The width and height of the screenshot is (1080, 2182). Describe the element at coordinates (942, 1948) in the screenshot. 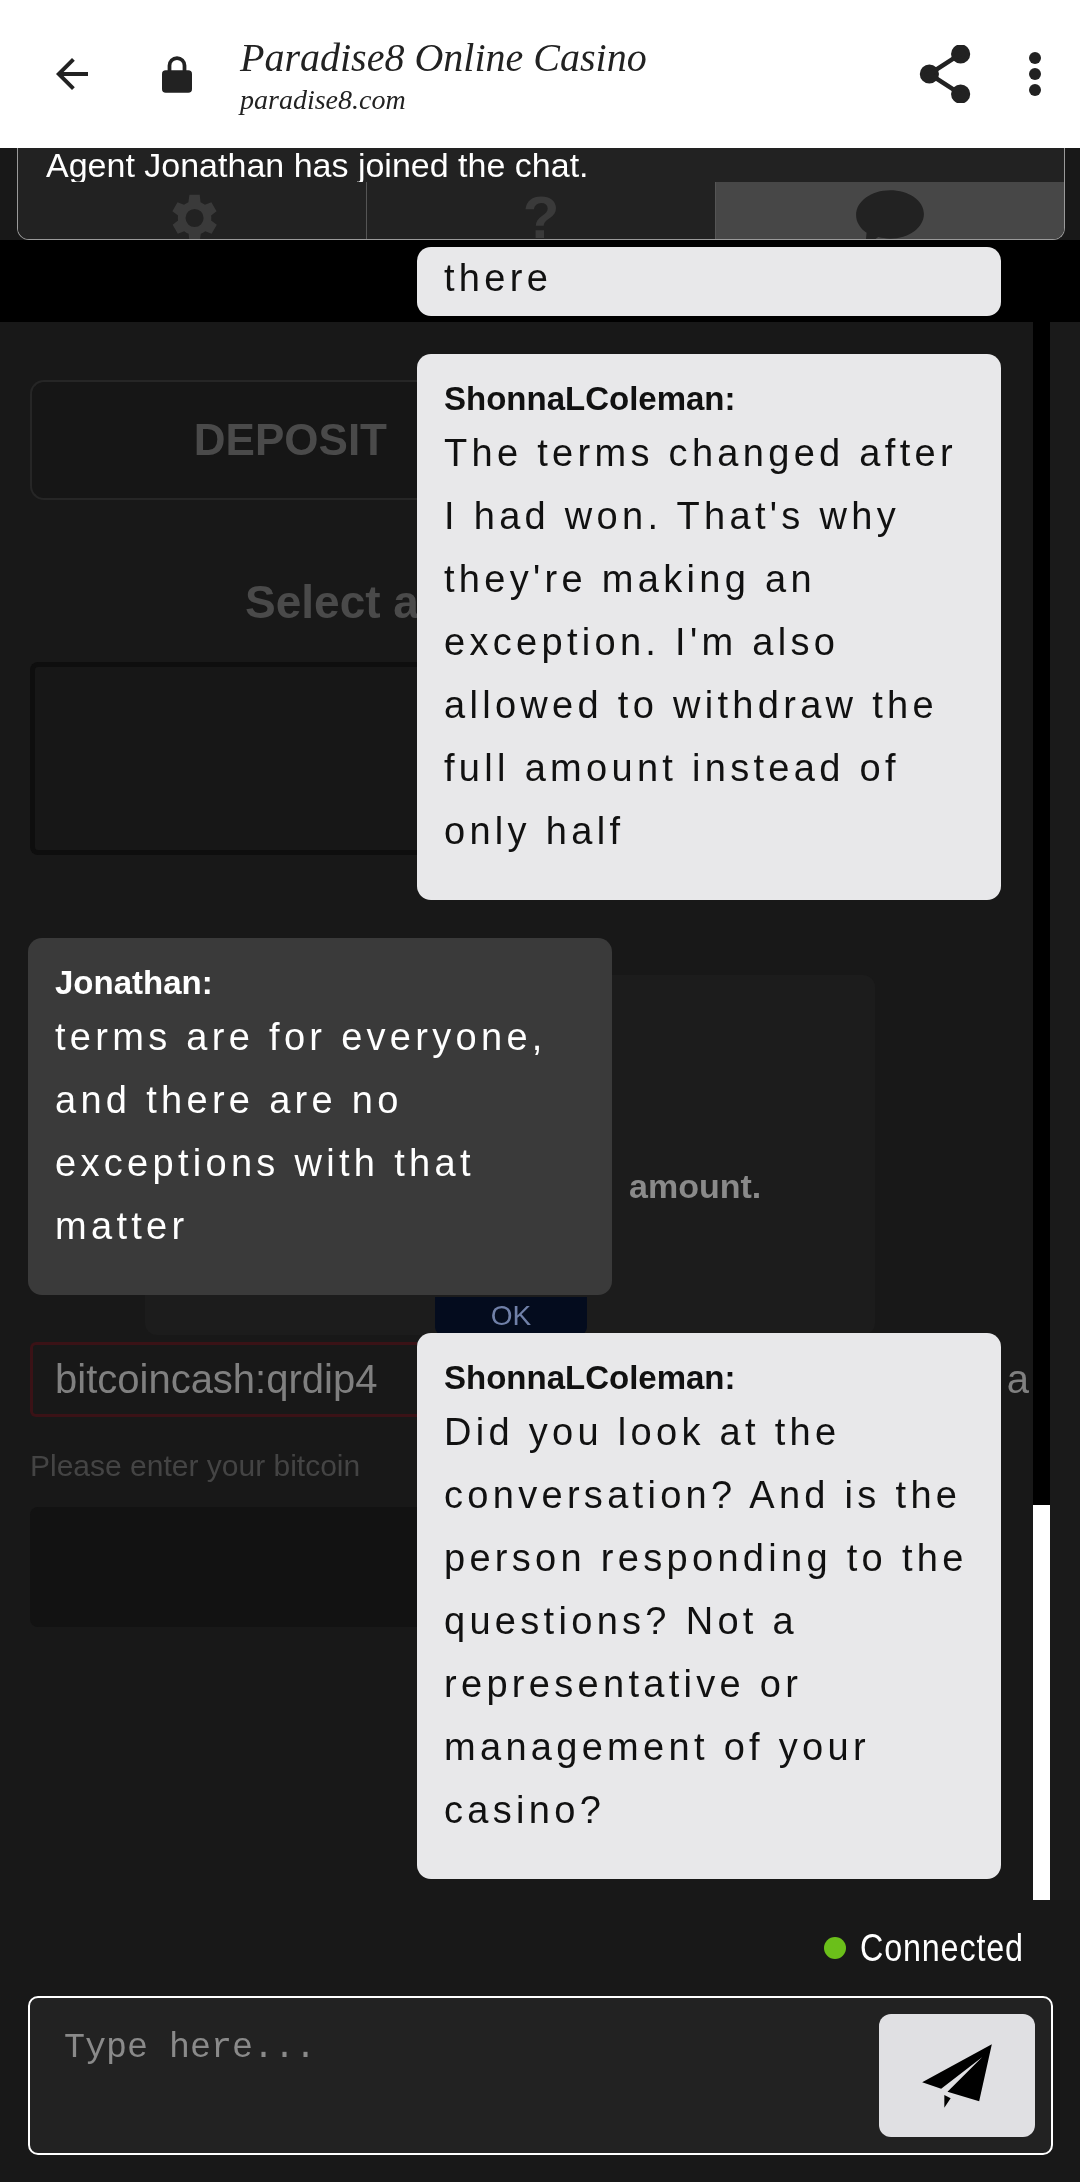

I see `status-label: Connected` at that location.